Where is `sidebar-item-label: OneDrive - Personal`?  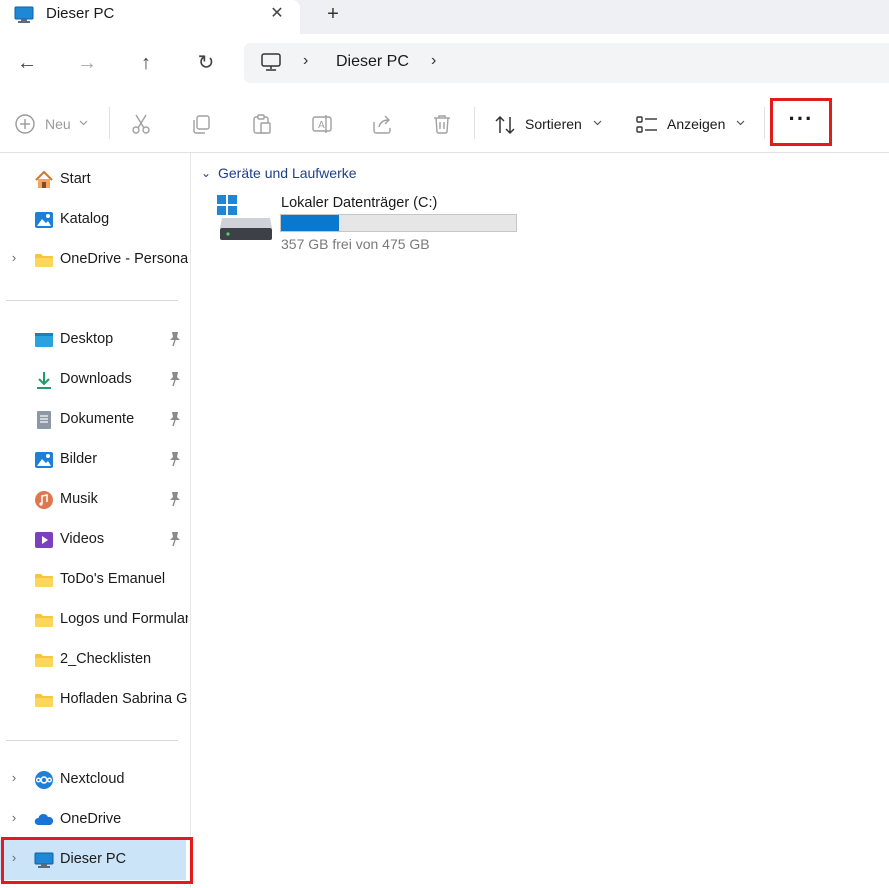
sidebar-item-label: OneDrive - Personal is located at coordinates (124, 259).